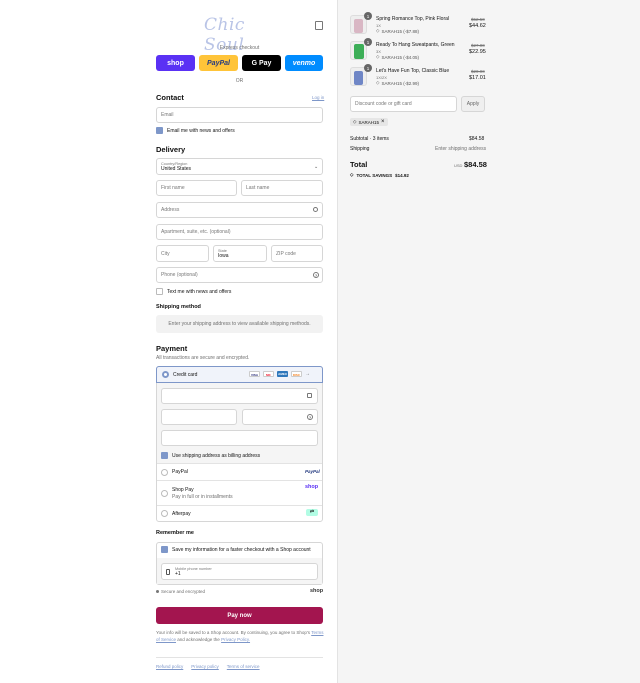  I want to click on cart-icon, so click(319, 25).